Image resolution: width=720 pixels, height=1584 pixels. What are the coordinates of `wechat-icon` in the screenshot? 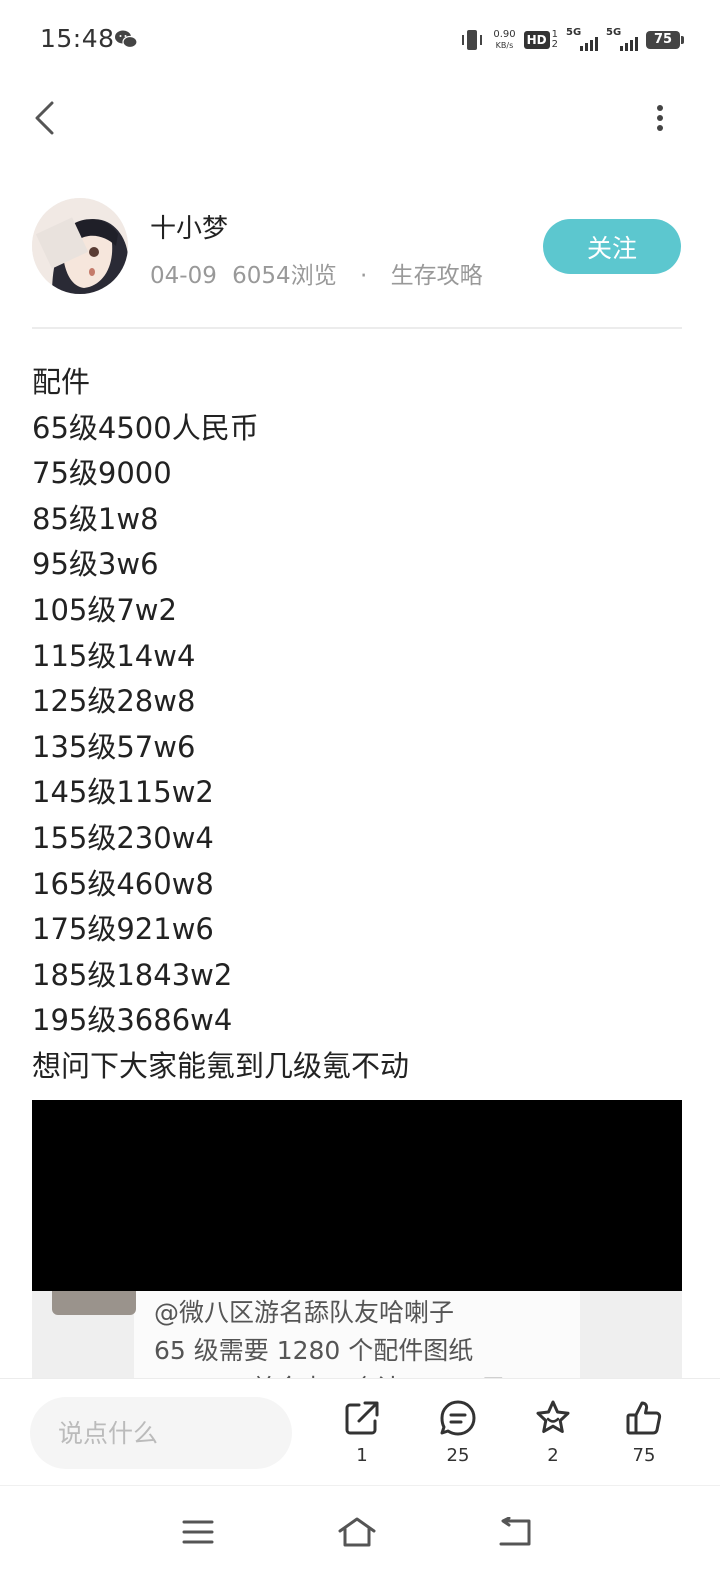 It's located at (126, 39).